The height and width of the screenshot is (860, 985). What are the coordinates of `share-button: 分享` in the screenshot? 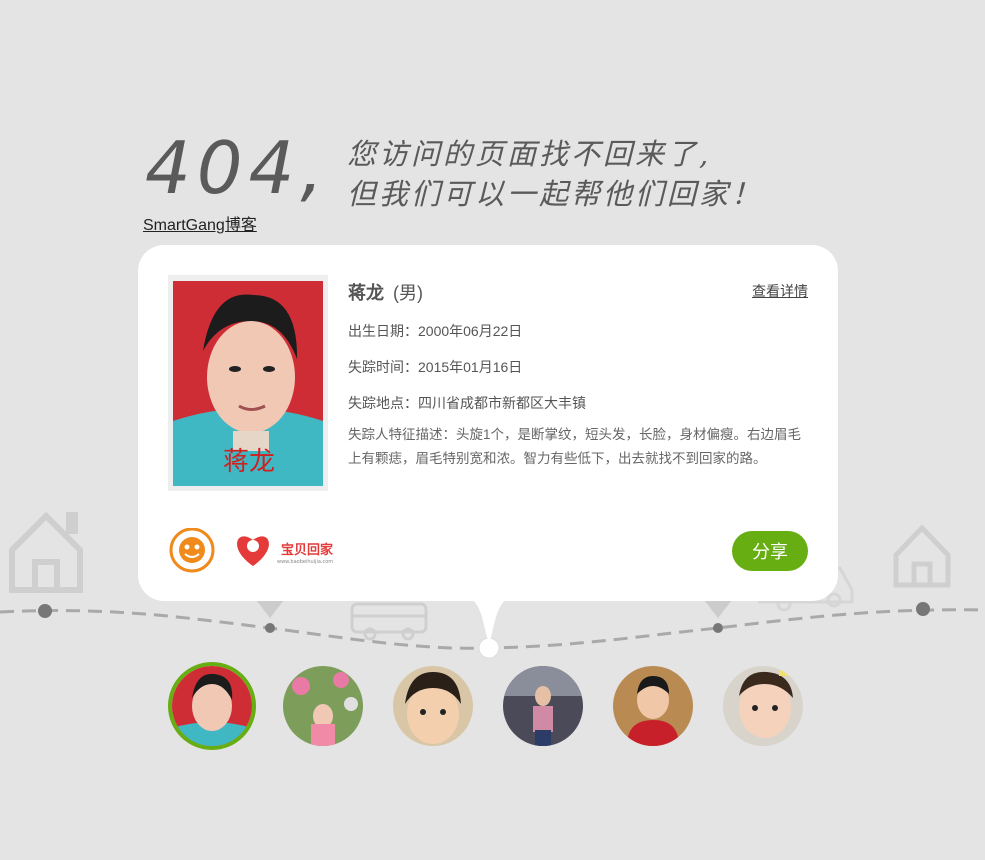 It's located at (770, 551).